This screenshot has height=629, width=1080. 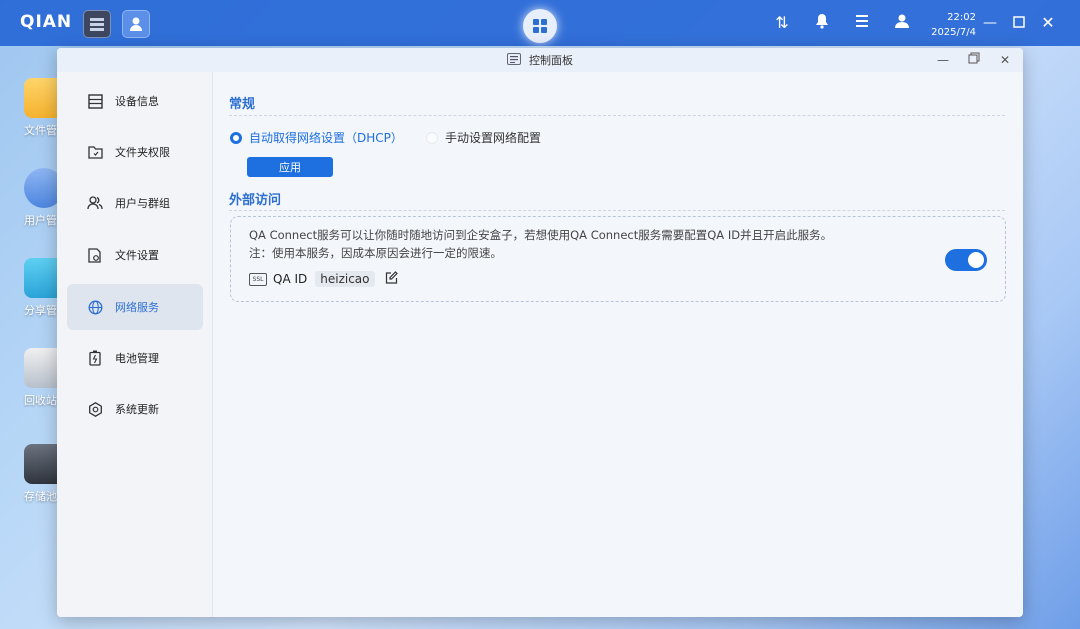 I want to click on sidebar-item-users-groups: 用户与群组, so click(x=135, y=203).